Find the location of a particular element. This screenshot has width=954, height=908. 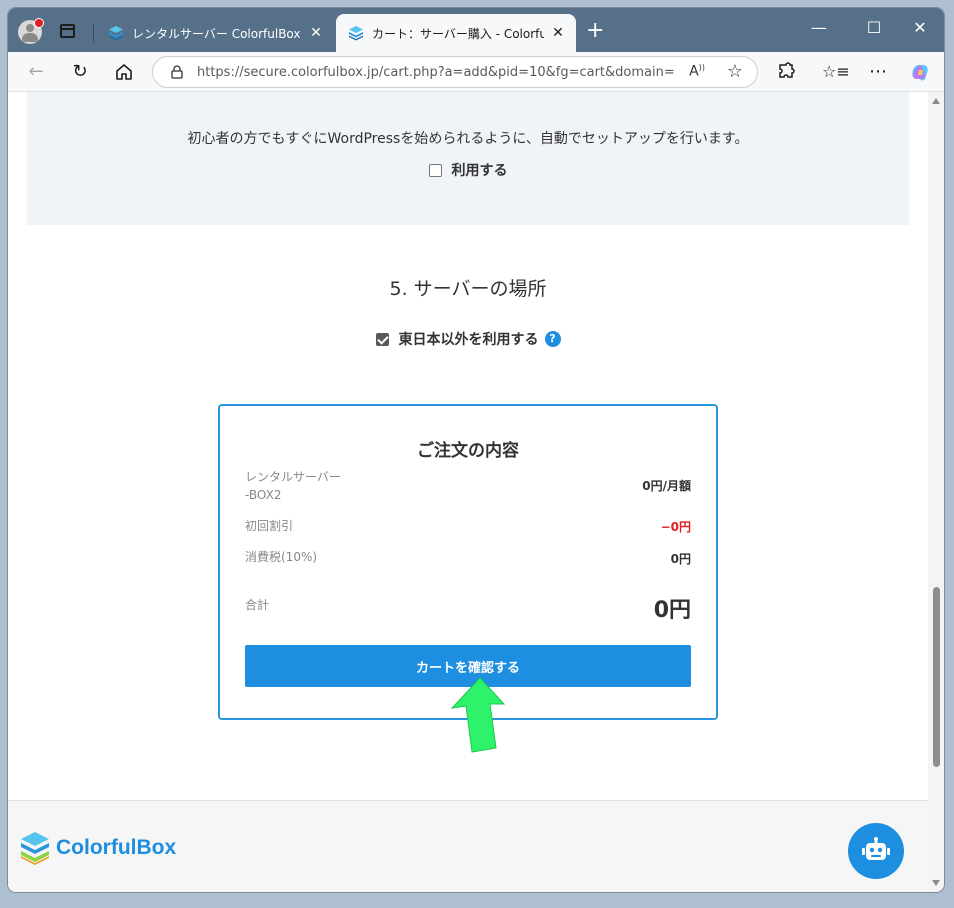

total-value: 0円 is located at coordinates (672, 610).